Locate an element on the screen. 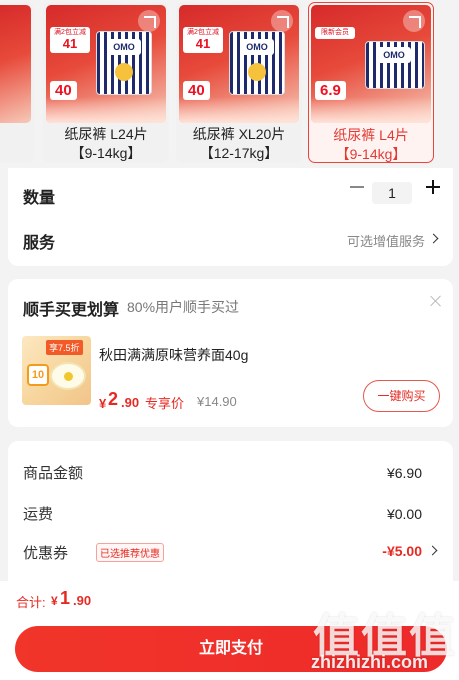 The image size is (459, 680). goods-amount-label: 商品金额 is located at coordinates (53, 473).